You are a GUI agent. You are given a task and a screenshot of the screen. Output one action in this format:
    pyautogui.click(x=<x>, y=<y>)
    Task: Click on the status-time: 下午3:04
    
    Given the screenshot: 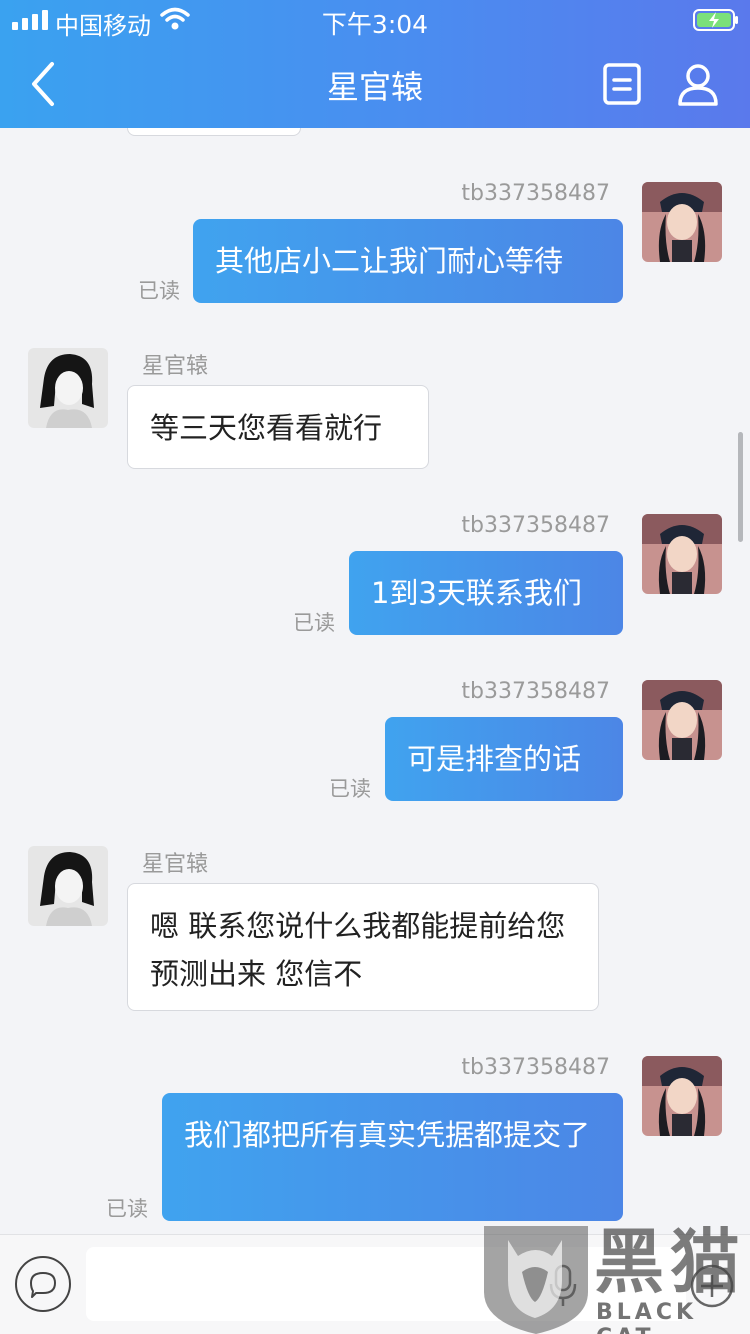 What is the action you would take?
    pyautogui.click(x=375, y=24)
    